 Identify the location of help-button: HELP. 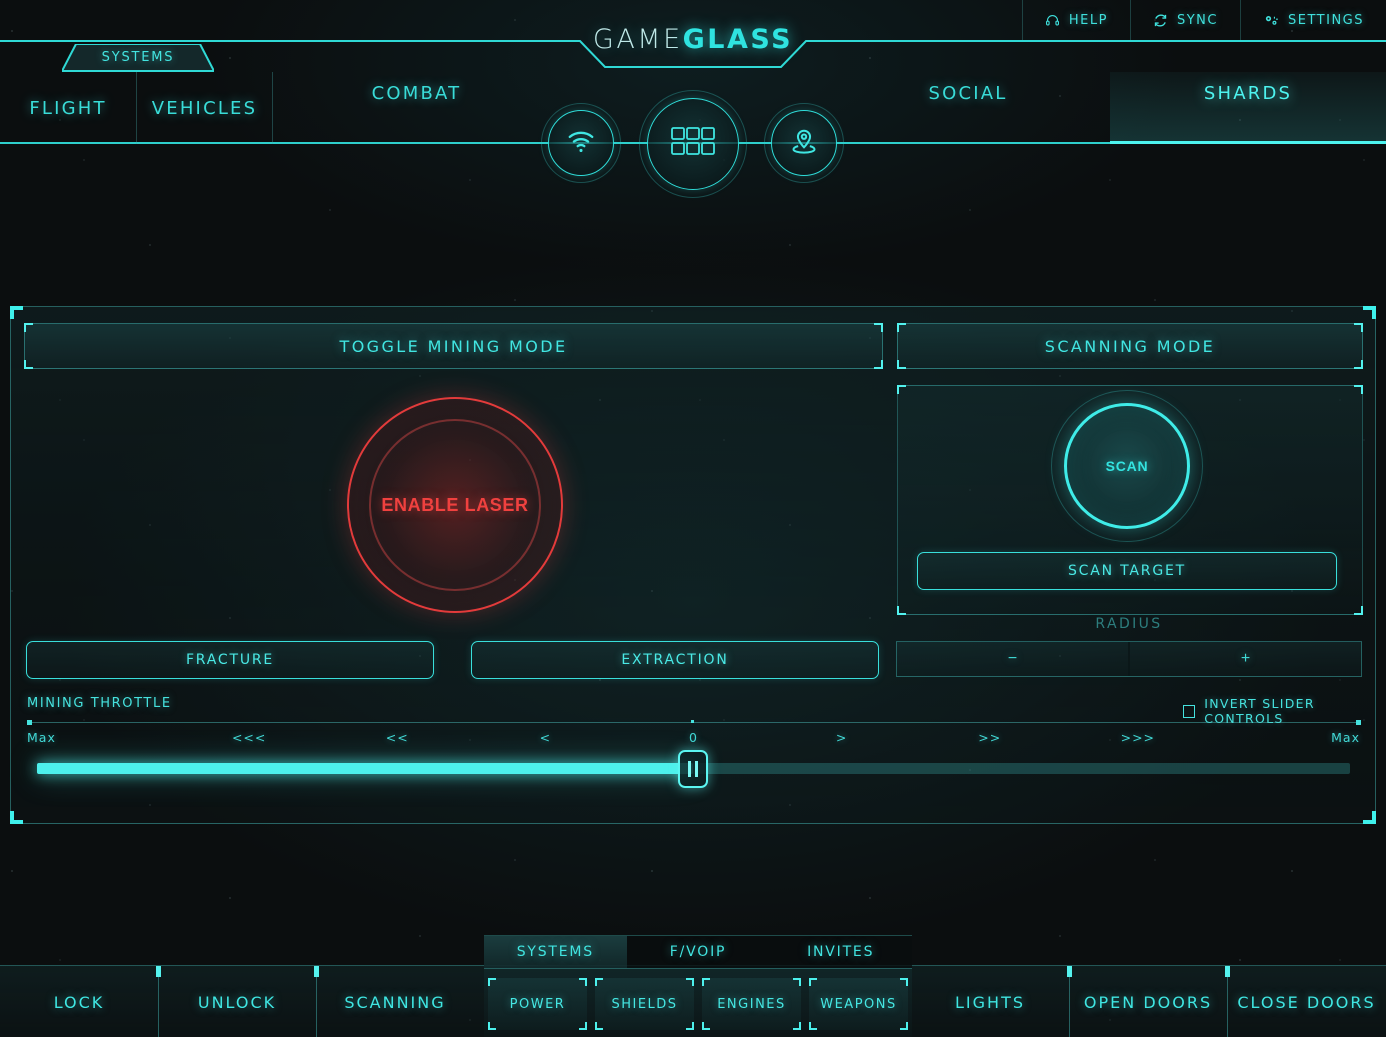
(1075, 20).